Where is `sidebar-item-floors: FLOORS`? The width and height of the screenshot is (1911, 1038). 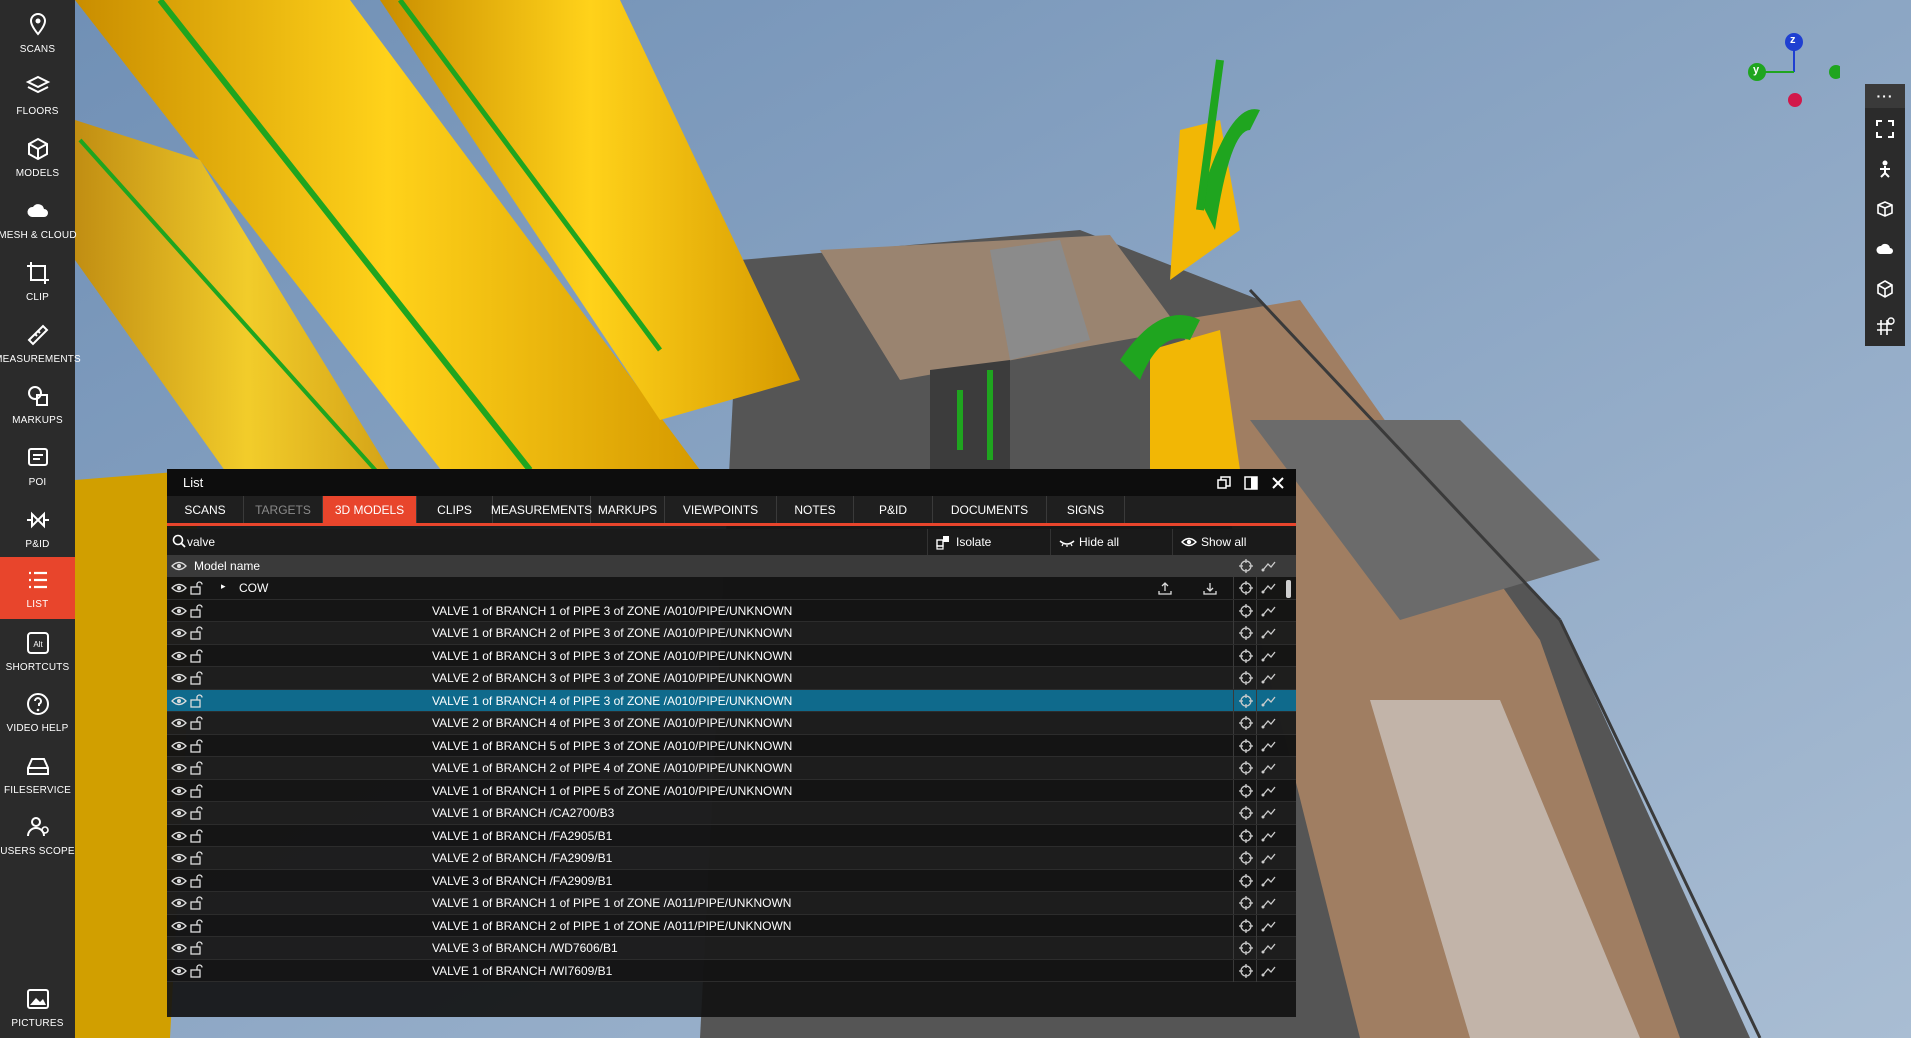
sidebar-item-floors: FLOORS is located at coordinates (37, 95).